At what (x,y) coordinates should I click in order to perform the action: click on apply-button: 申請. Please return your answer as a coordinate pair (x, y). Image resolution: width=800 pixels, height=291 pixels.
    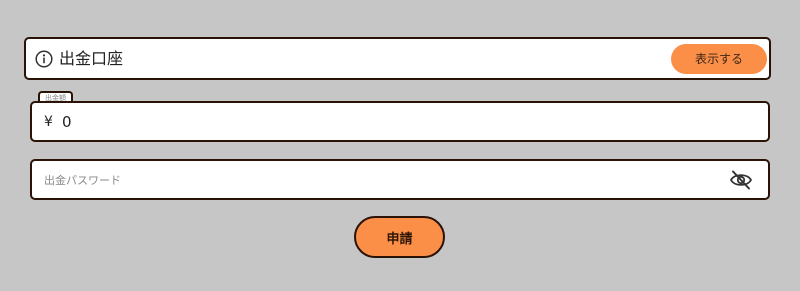
    Looking at the image, I should click on (399, 237).